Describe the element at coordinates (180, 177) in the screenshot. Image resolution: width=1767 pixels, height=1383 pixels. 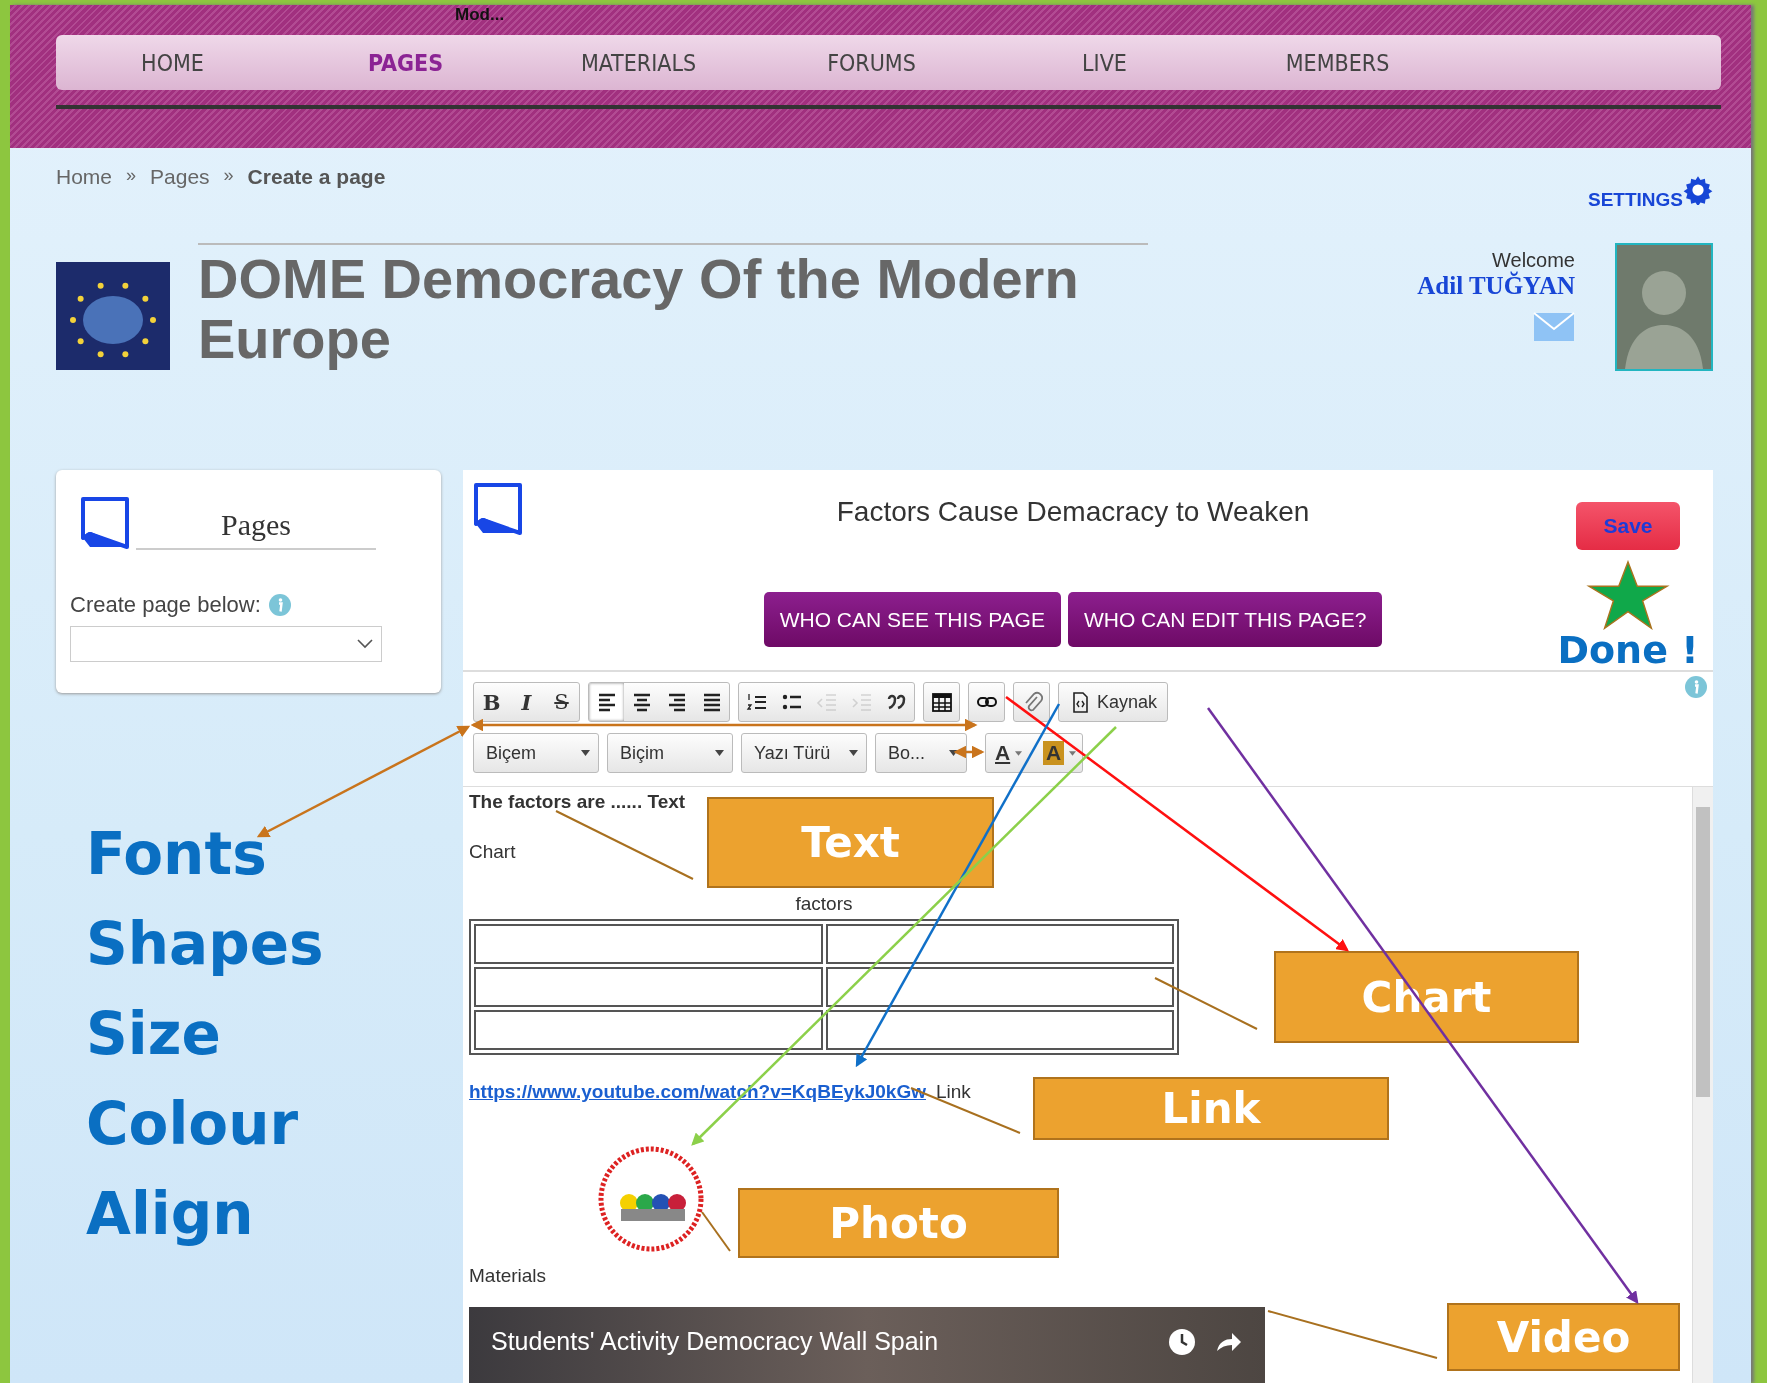
I see `breadcrumb-link: Pages` at that location.